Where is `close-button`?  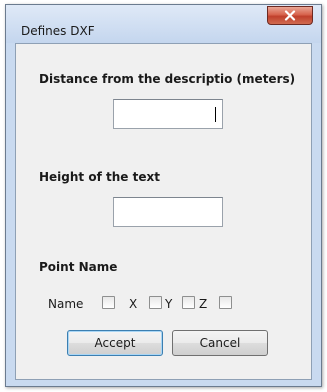 close-button is located at coordinates (290, 15).